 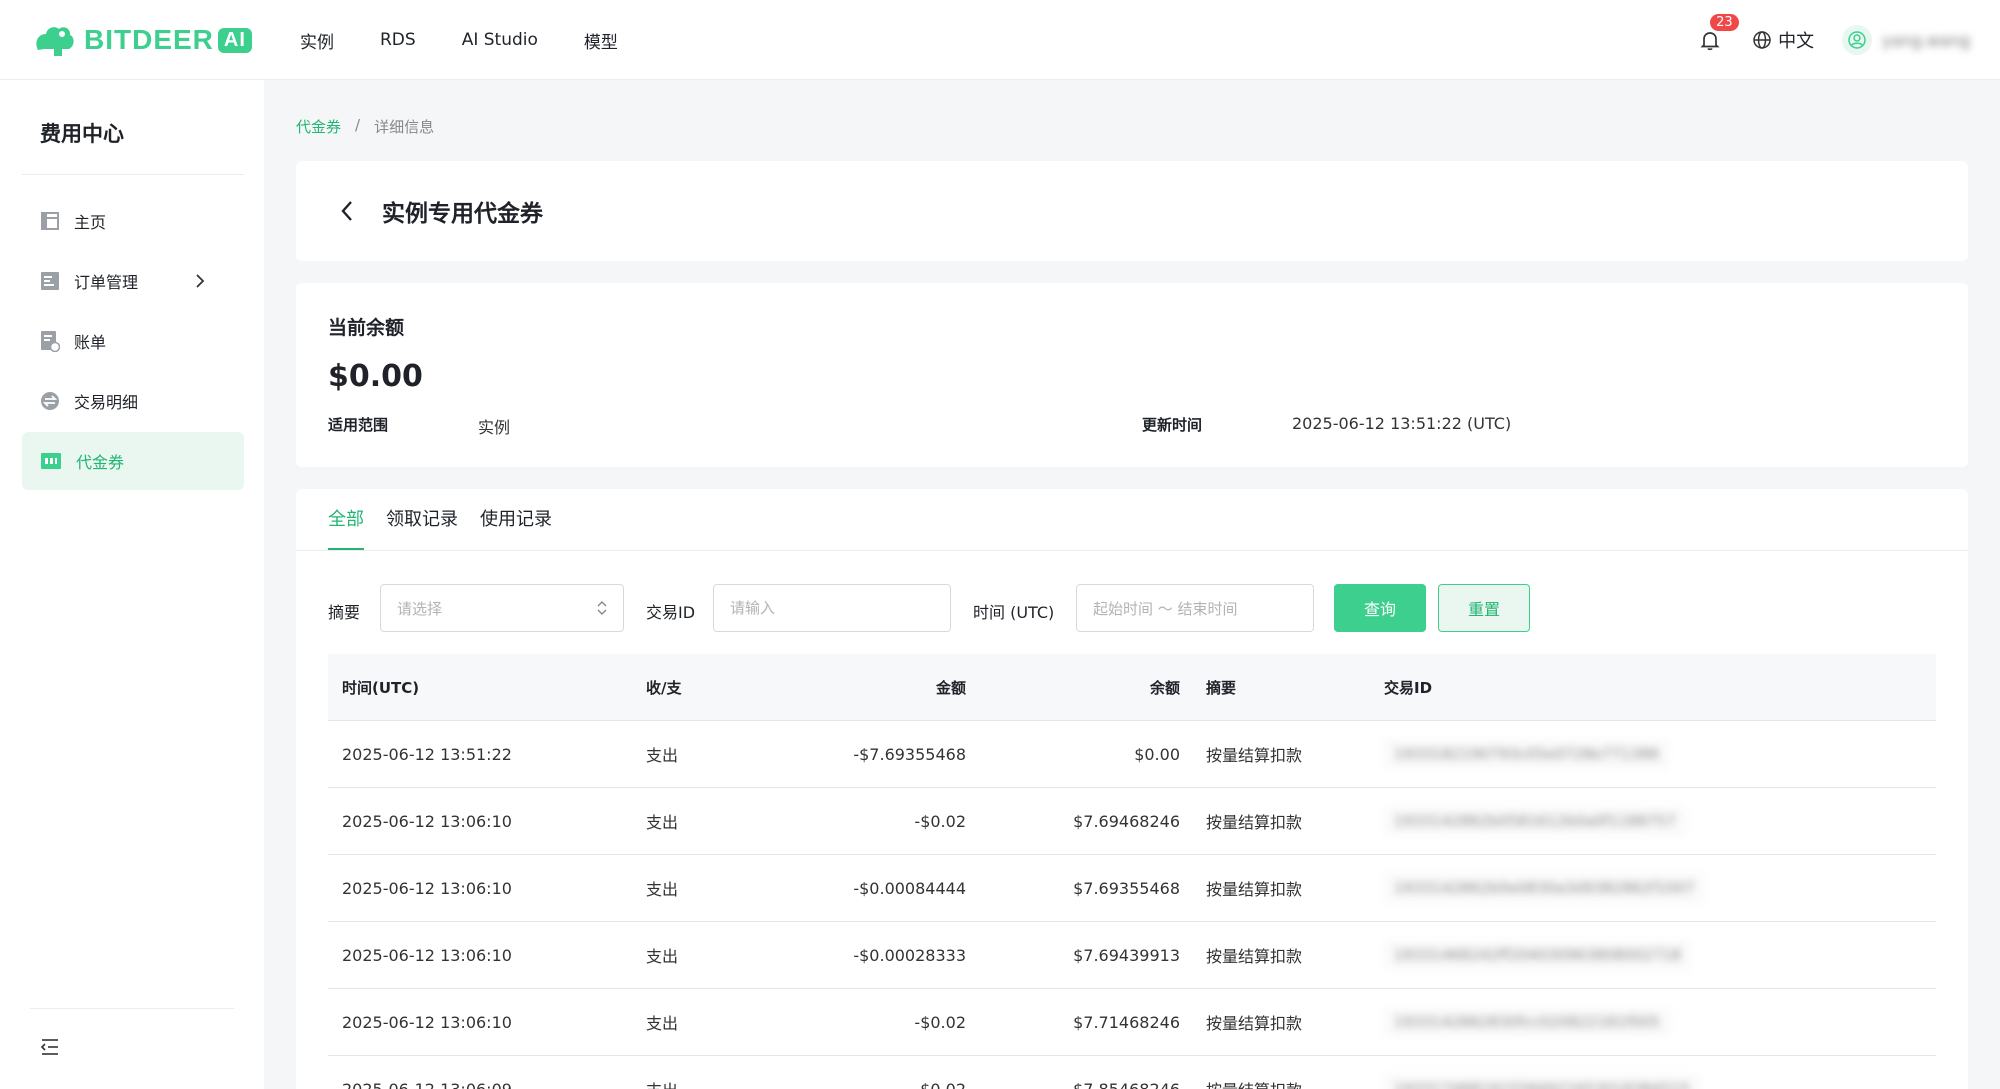 I want to click on time-range-picker: 起始时间 ～ 结束时间, so click(x=1195, y=608).